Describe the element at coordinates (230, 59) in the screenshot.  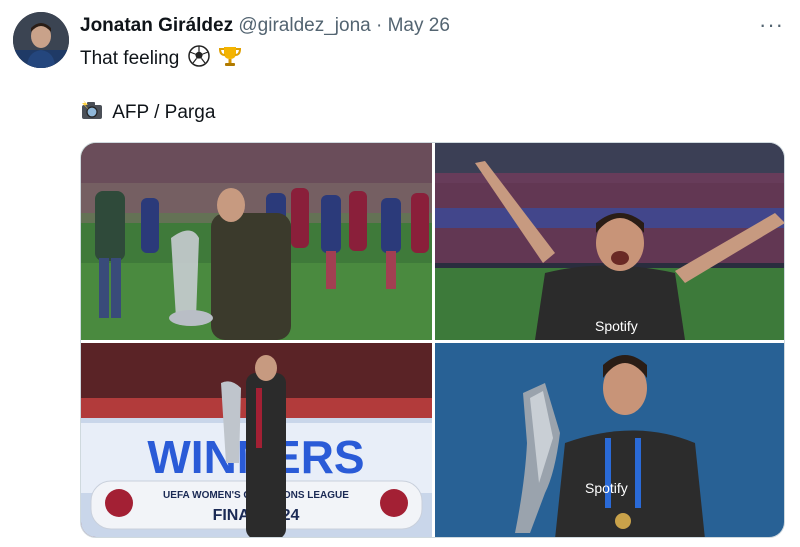
I see `trophy-icon` at that location.